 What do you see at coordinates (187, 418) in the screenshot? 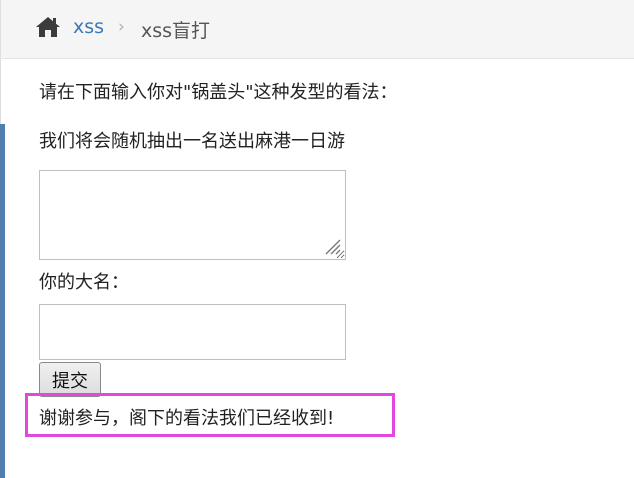
I see `result-message: 谢谢参与，阁下的看法我们已经收到!` at bounding box center [187, 418].